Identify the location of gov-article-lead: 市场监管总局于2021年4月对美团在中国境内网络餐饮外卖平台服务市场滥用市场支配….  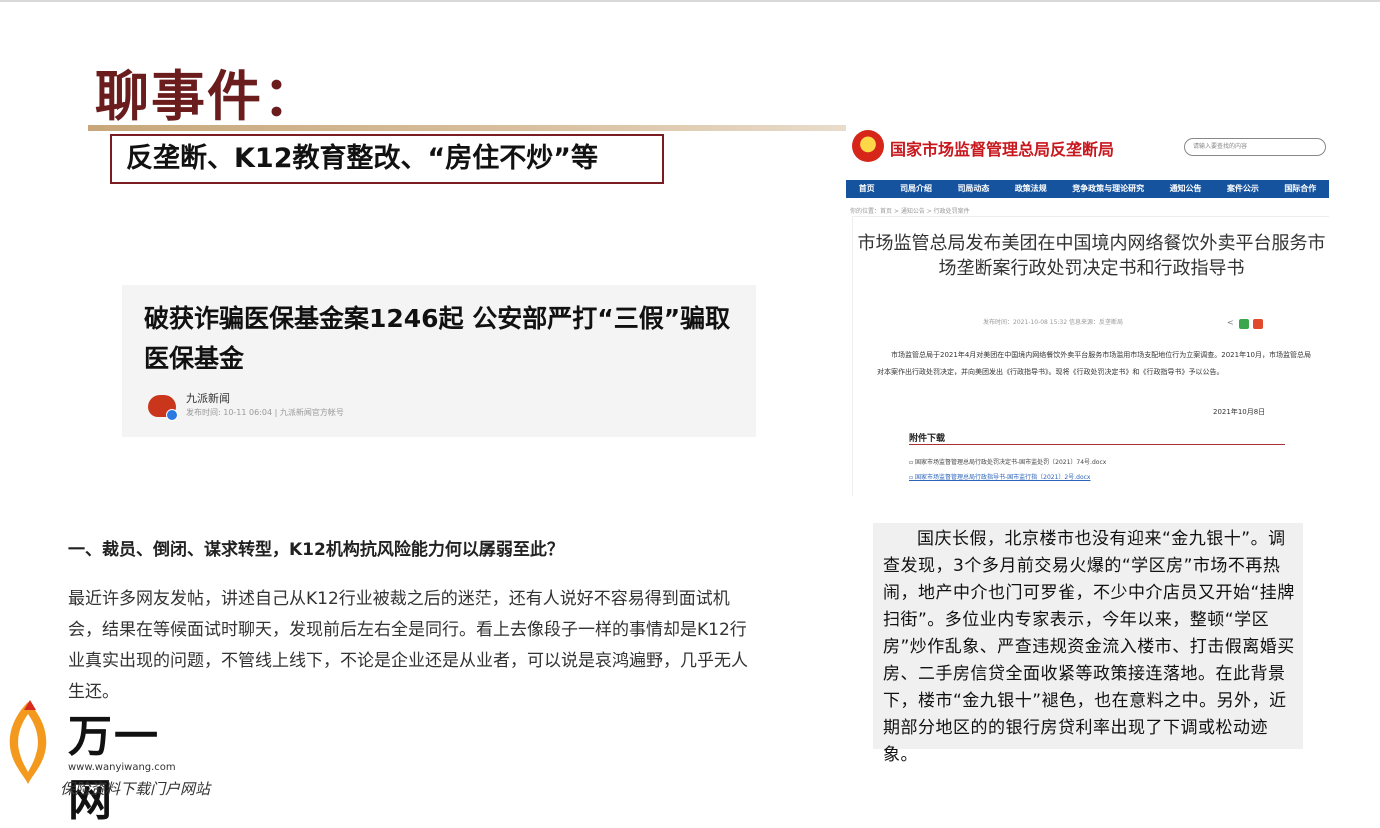
(1094, 363).